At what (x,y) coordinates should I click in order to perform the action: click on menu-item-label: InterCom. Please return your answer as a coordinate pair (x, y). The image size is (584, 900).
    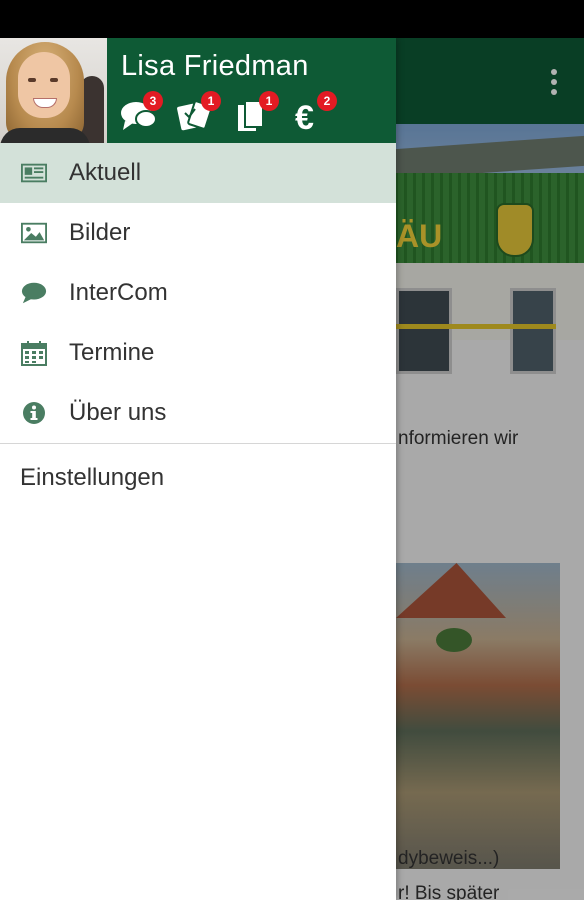
    Looking at the image, I should click on (118, 292).